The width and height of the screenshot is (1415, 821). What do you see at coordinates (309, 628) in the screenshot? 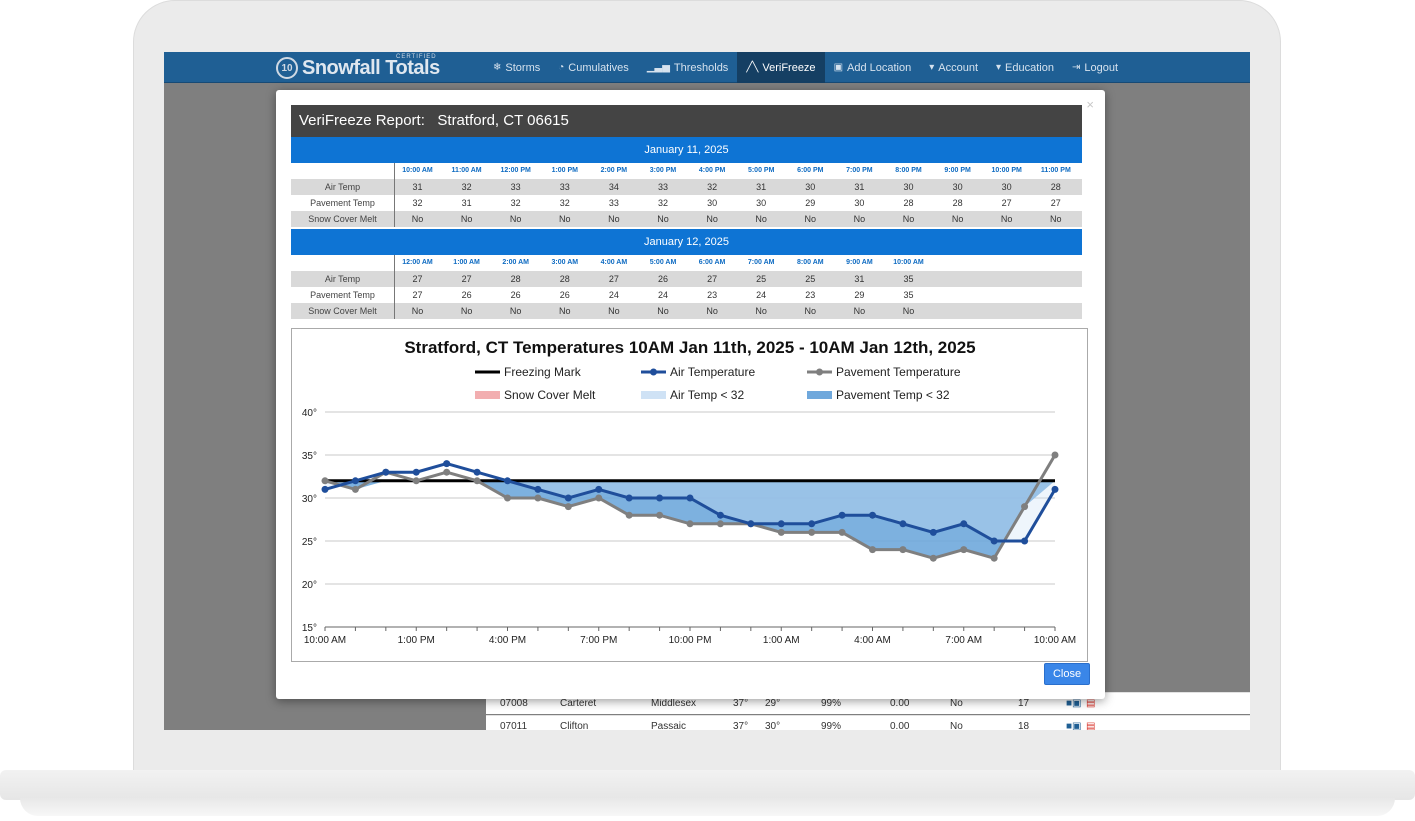
I see `y-tick-label: 15°` at bounding box center [309, 628].